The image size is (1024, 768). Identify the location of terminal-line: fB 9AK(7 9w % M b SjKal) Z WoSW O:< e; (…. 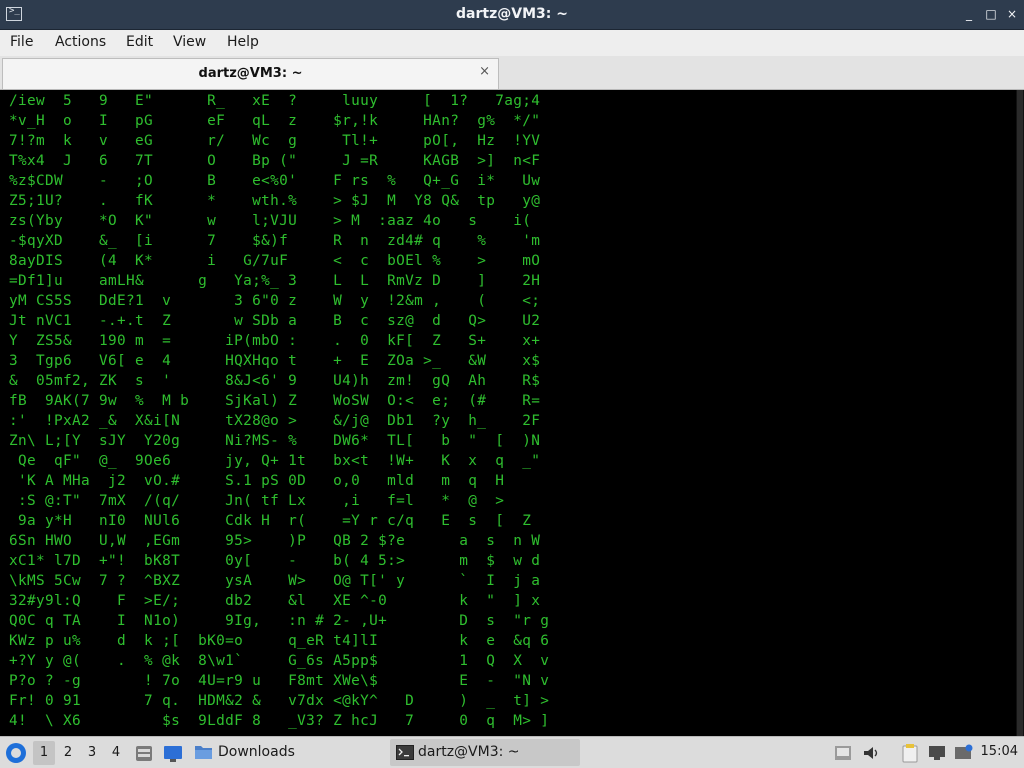
(275, 401).